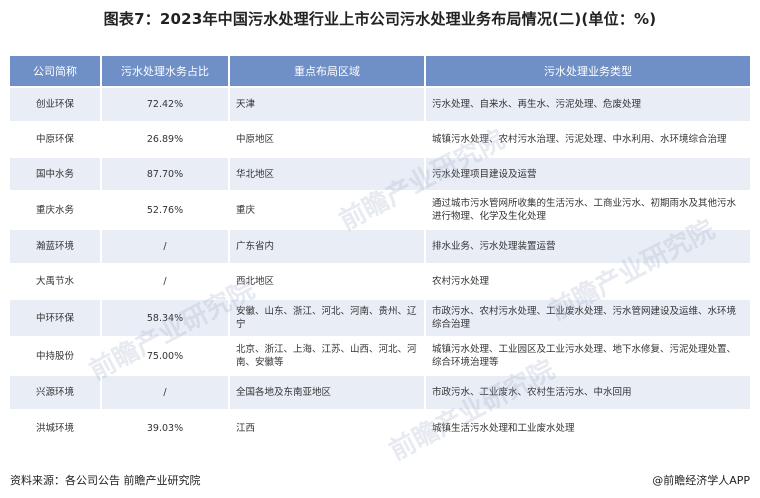 The width and height of the screenshot is (760, 498). Describe the element at coordinates (56, 317) in the screenshot. I see `cell-company: 中环环保` at that location.